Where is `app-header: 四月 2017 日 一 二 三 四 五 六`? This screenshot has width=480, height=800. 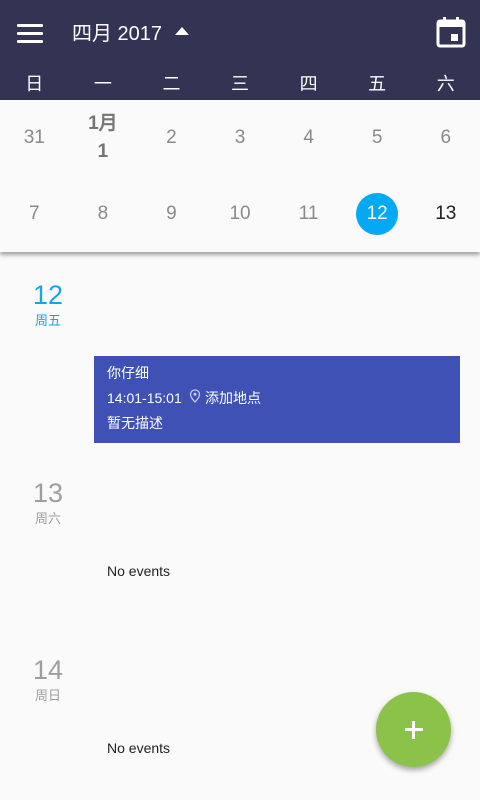
app-header: 四月 2017 日 一 二 三 四 五 六 is located at coordinates (240, 50).